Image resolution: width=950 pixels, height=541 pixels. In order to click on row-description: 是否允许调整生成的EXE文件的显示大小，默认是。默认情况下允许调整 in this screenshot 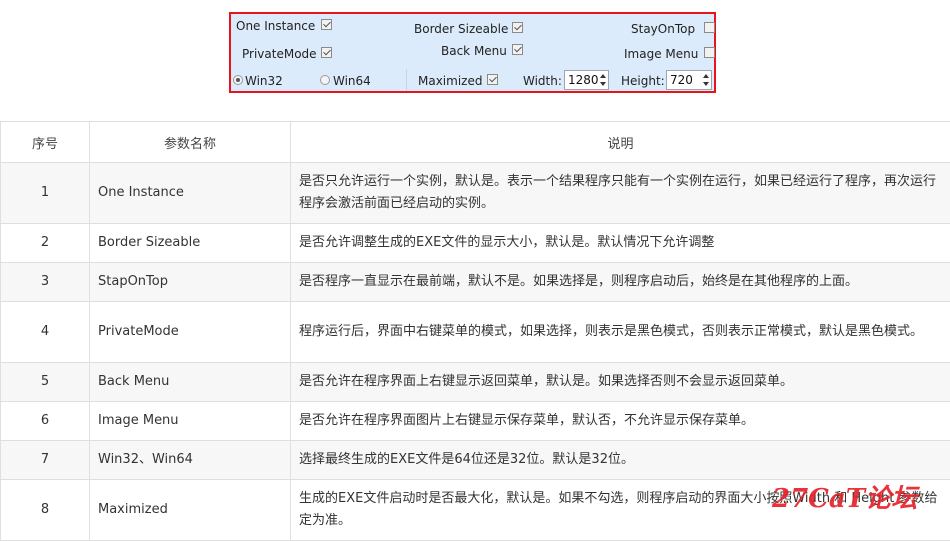, I will do `click(620, 243)`.